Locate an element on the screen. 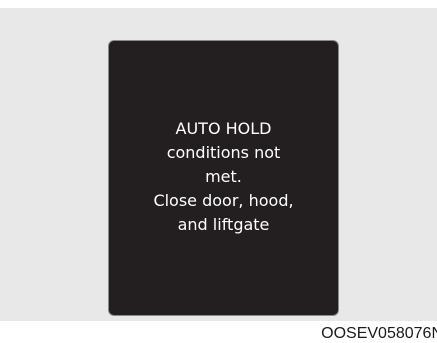 The image size is (437, 343). figure-reference-code: OOSEV058076N is located at coordinates (379, 333).